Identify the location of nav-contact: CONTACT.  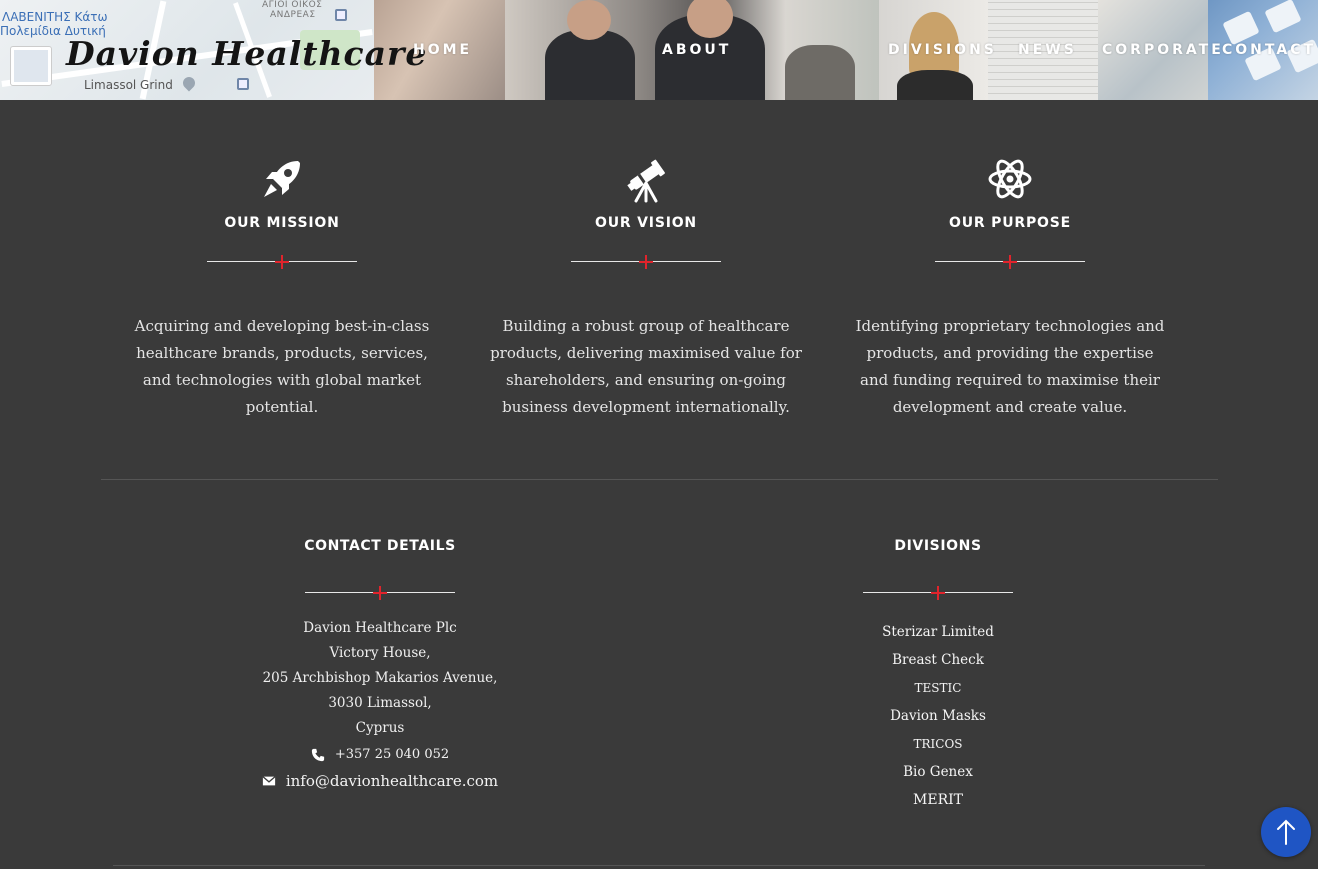
(1269, 50).